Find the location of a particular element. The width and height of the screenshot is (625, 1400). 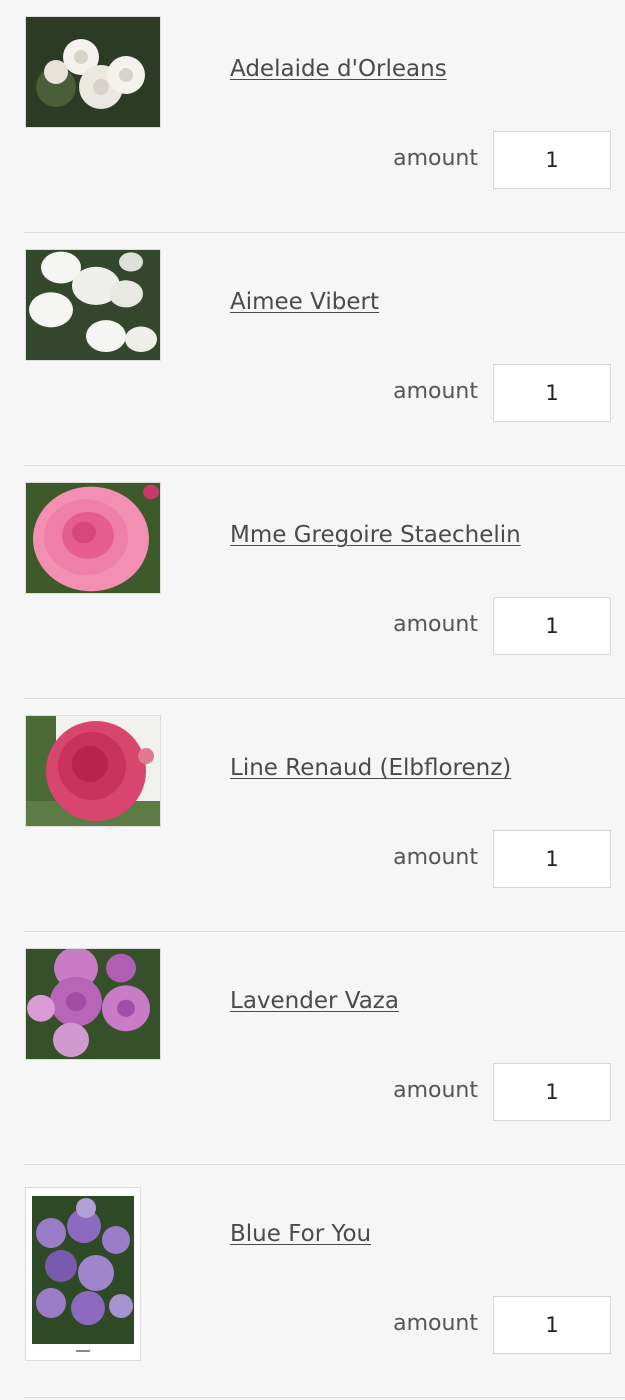

product-name-link: Aimee Vibert is located at coordinates (304, 302).